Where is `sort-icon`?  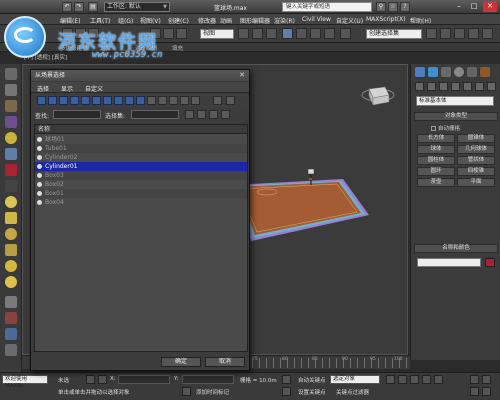 sort-icon is located at coordinates (201, 114).